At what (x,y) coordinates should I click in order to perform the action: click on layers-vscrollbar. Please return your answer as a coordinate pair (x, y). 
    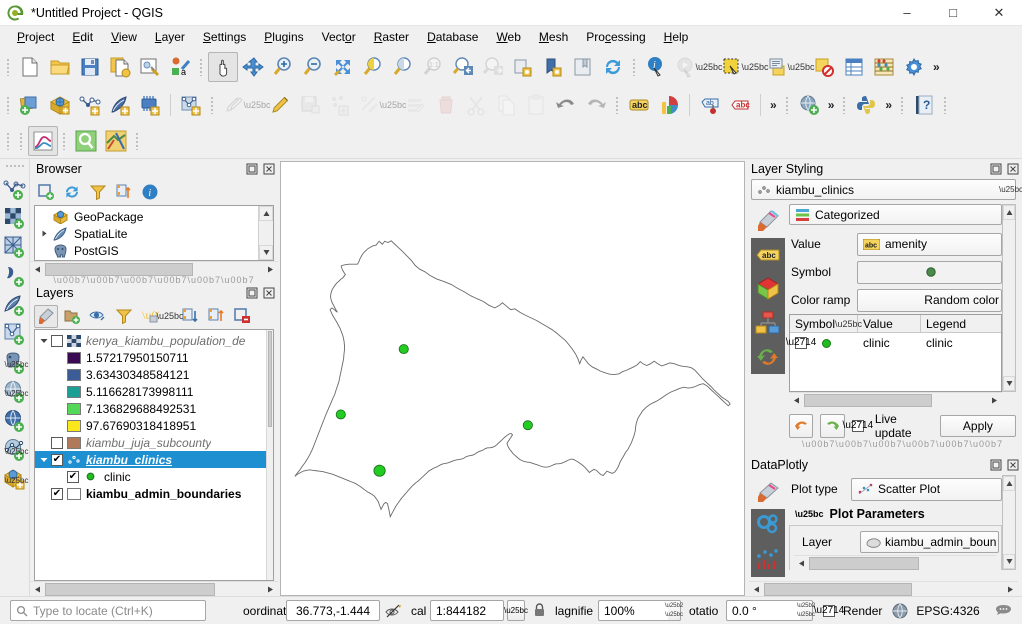
    Looking at the image, I should click on (269, 455).